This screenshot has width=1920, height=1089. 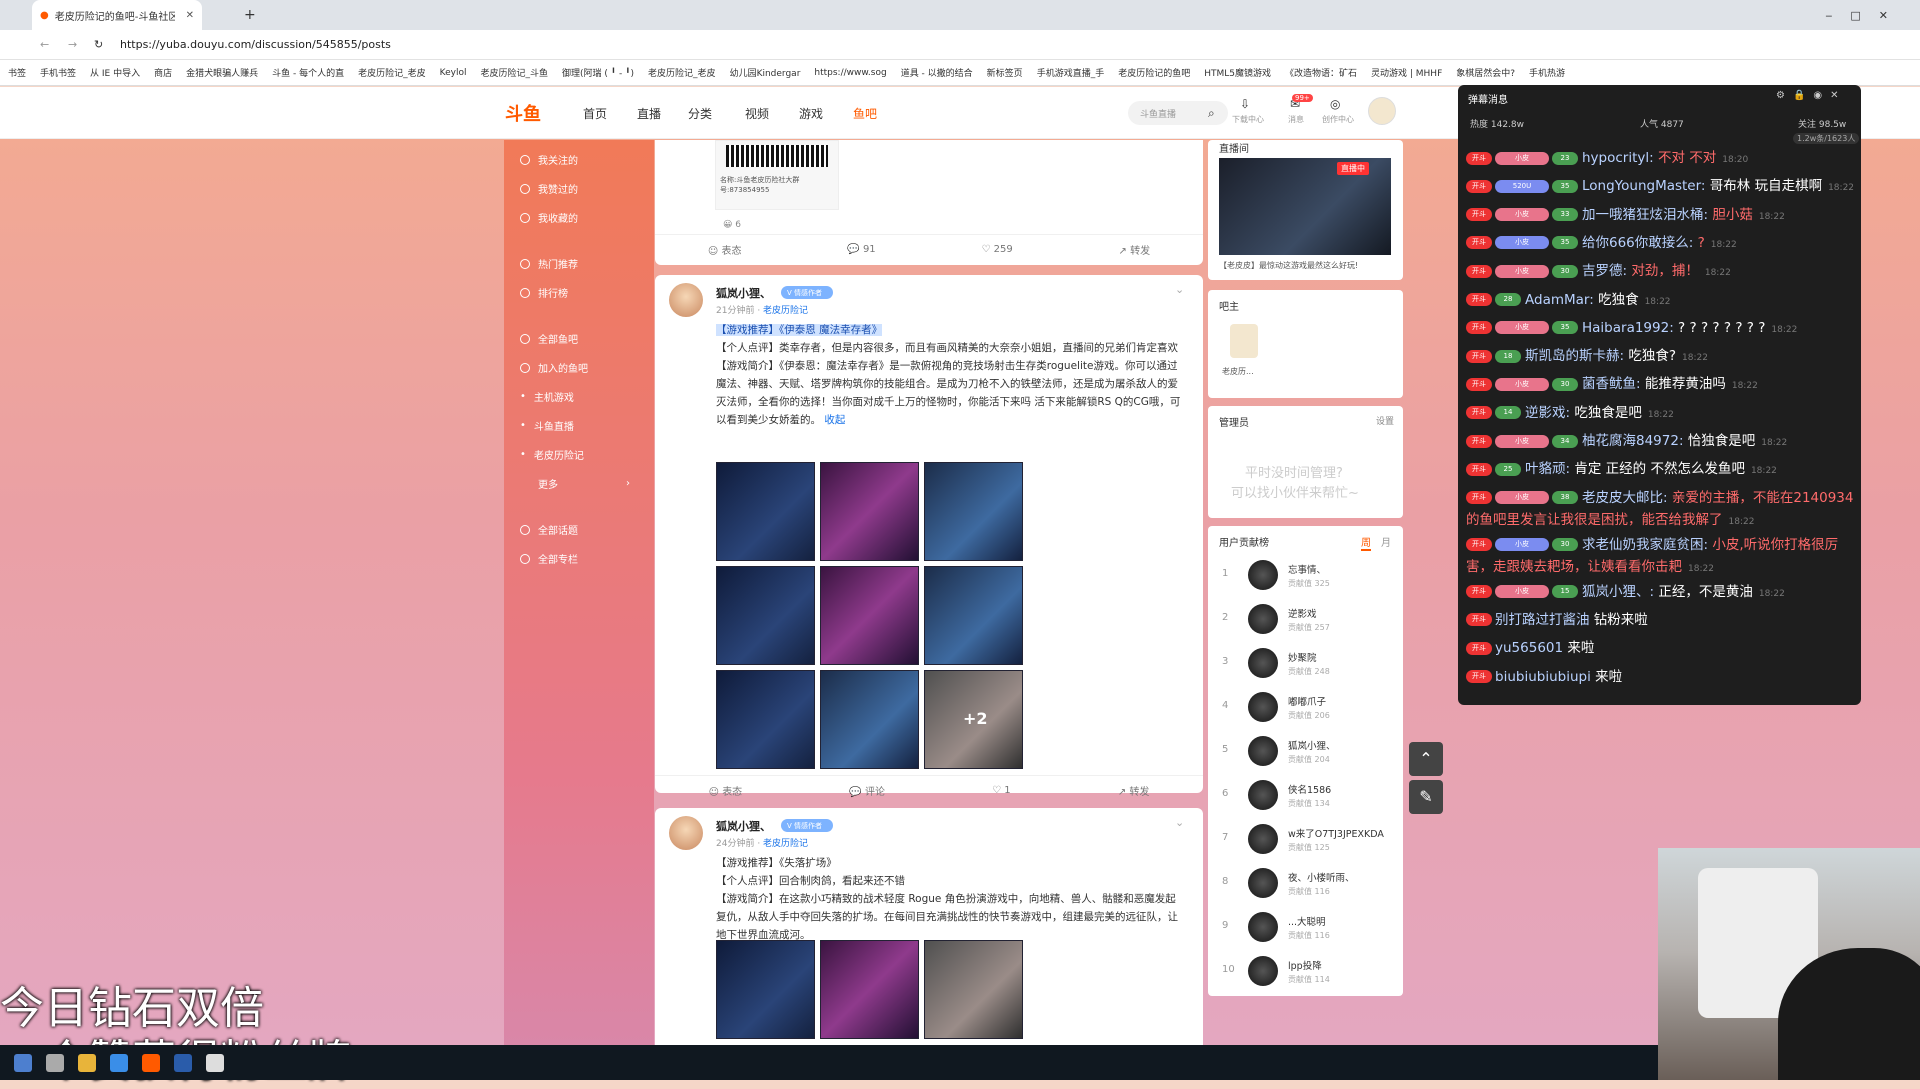 What do you see at coordinates (1307, 701) in the screenshot?
I see `rank-name: 嘟嘟爪子` at bounding box center [1307, 701].